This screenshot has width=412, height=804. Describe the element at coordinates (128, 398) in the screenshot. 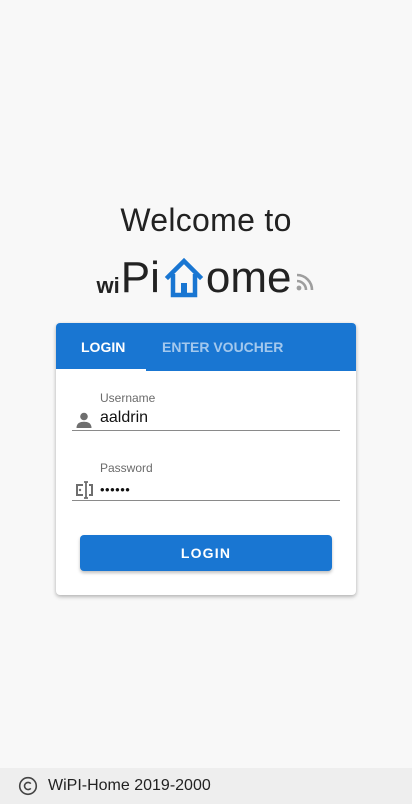

I see `username-label: Username` at that location.